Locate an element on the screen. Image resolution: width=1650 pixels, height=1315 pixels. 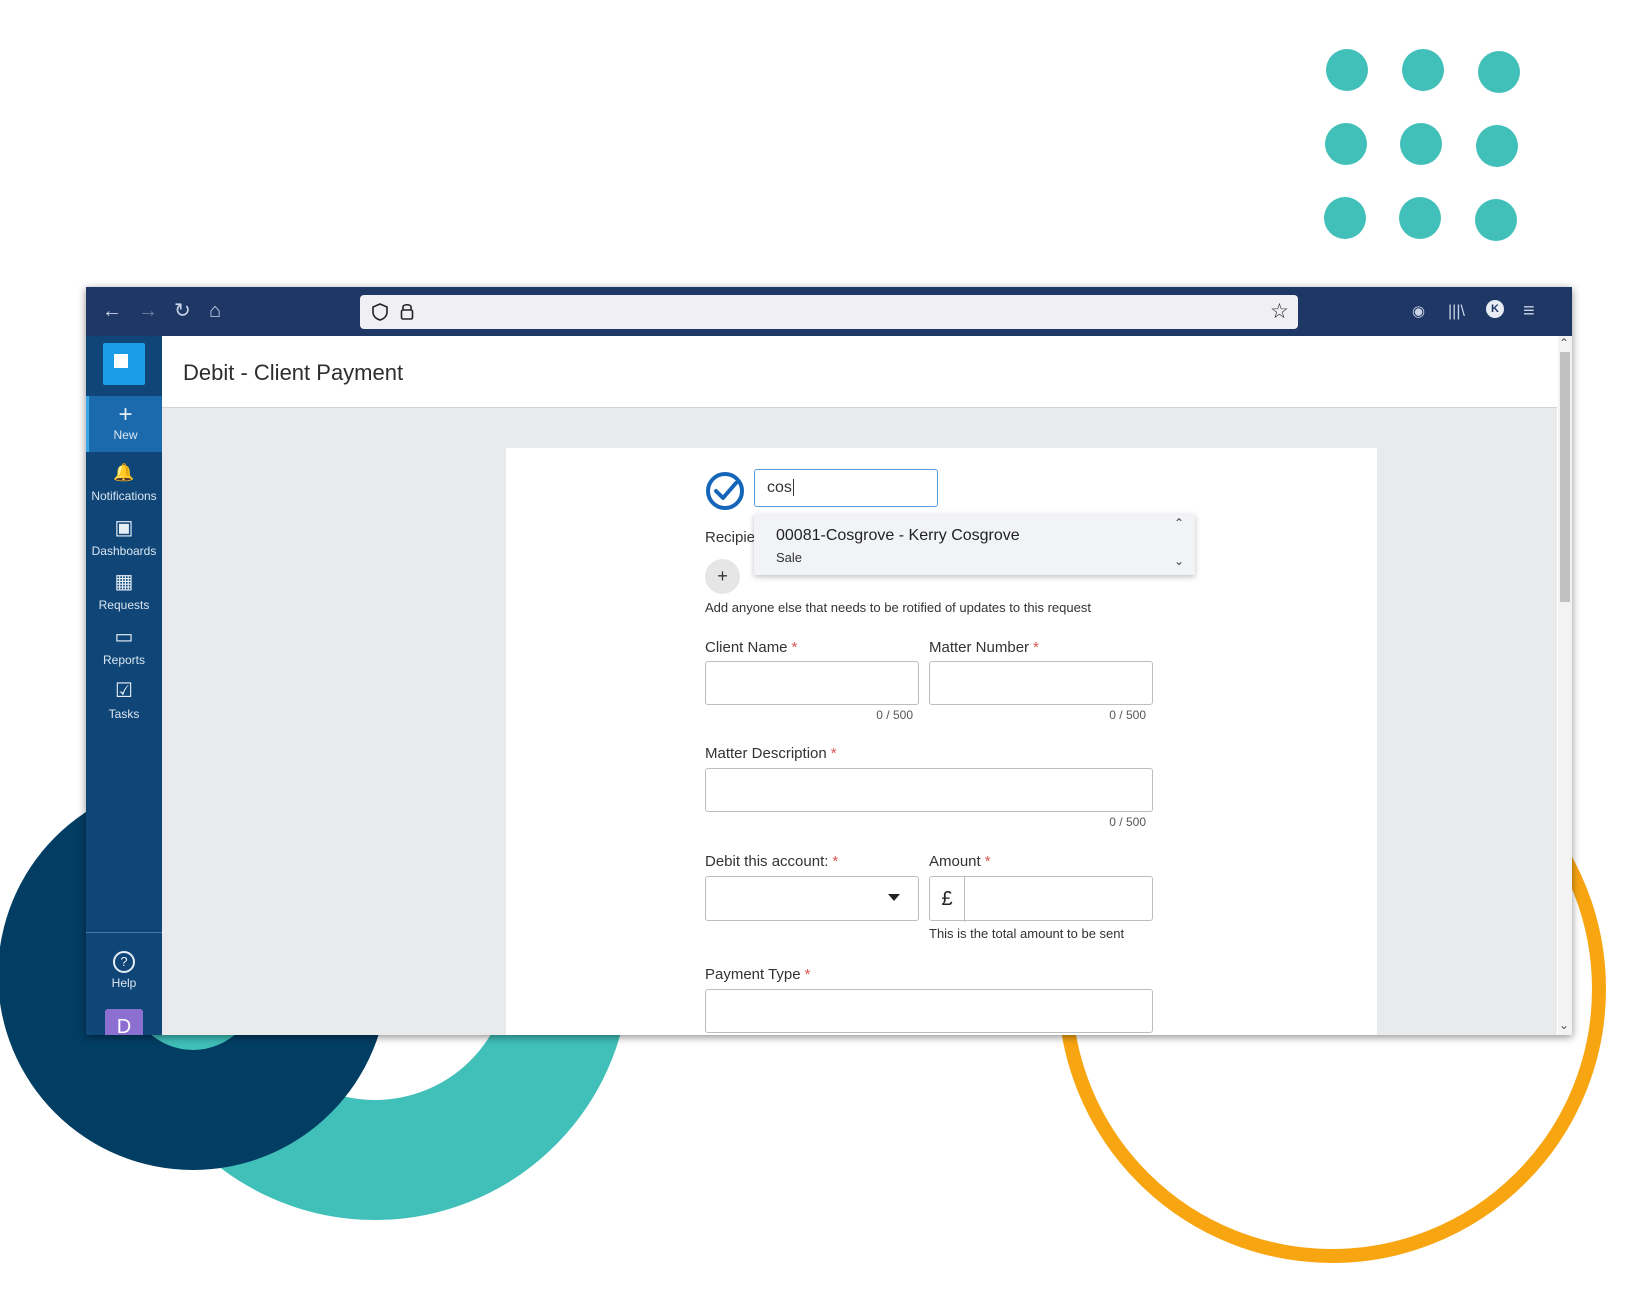
sidebar-item-tasks: ☑ Tasks is located at coordinates (124, 700).